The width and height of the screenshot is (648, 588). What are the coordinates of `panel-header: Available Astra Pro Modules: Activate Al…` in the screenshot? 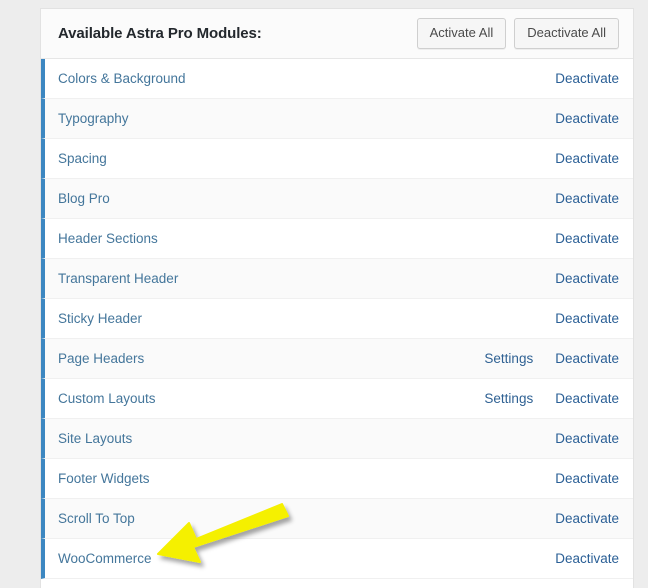 It's located at (337, 34).